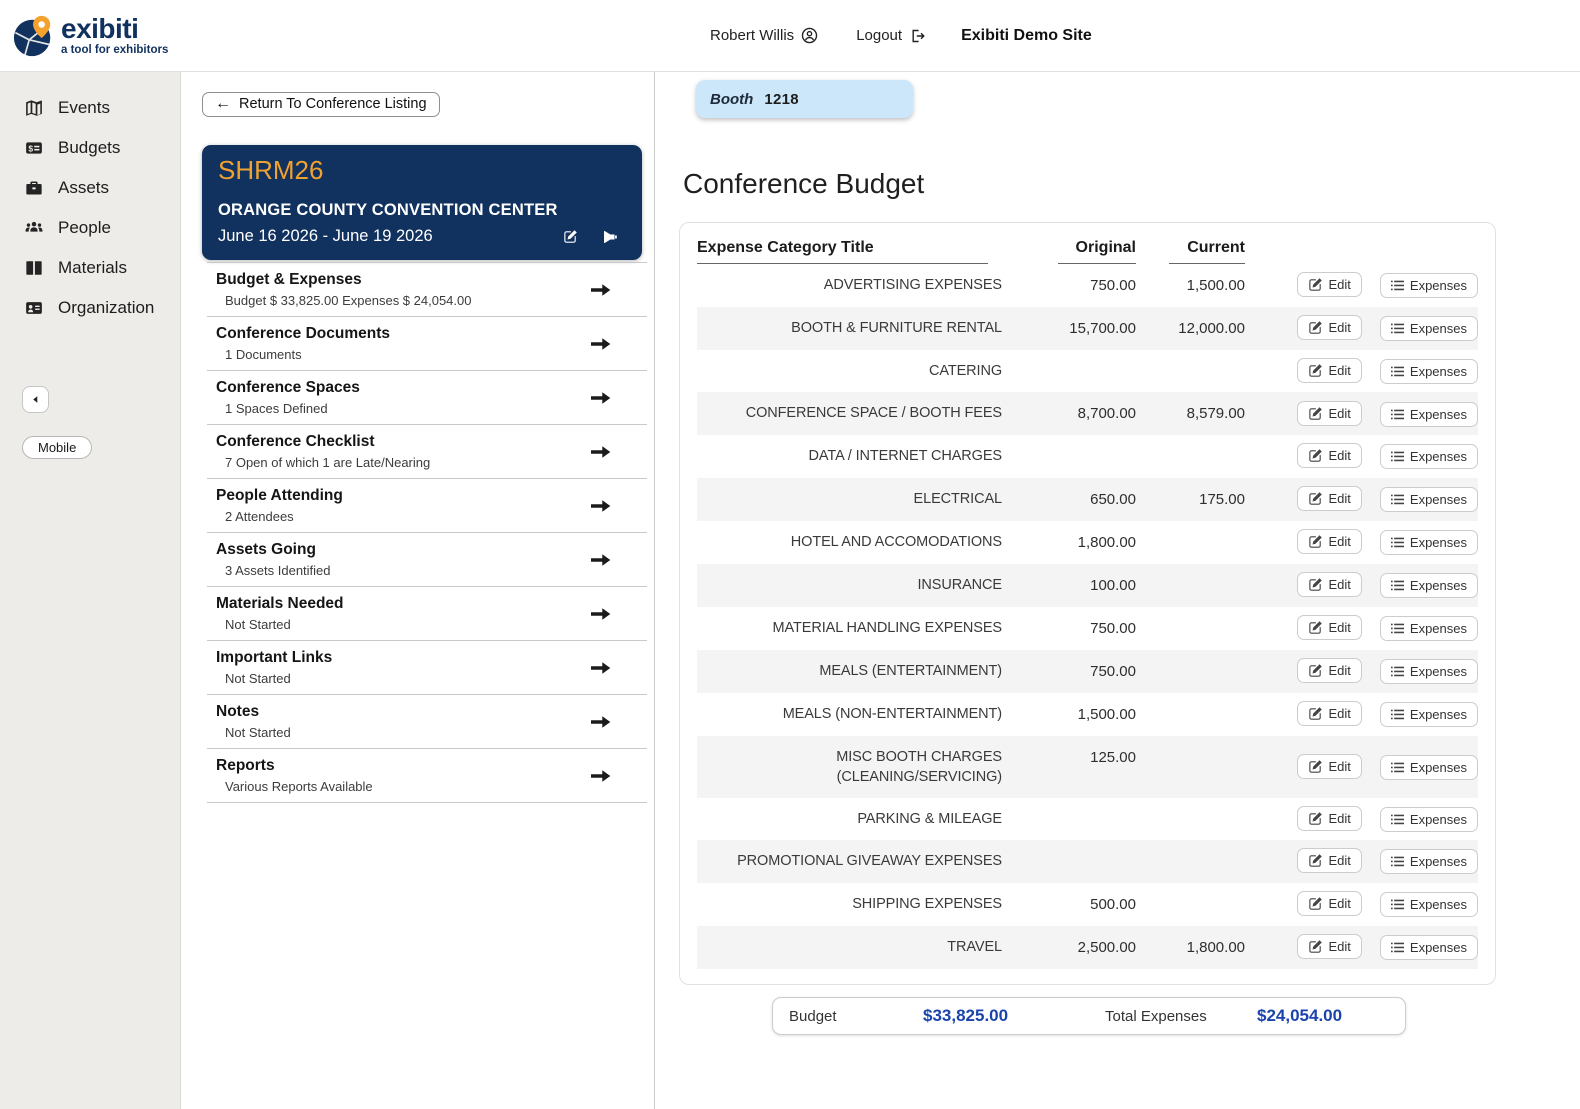 This screenshot has width=1580, height=1109. Describe the element at coordinates (887, 627) in the screenshot. I see `expense-category: MATERIAL HANDLING EXPENSES` at that location.